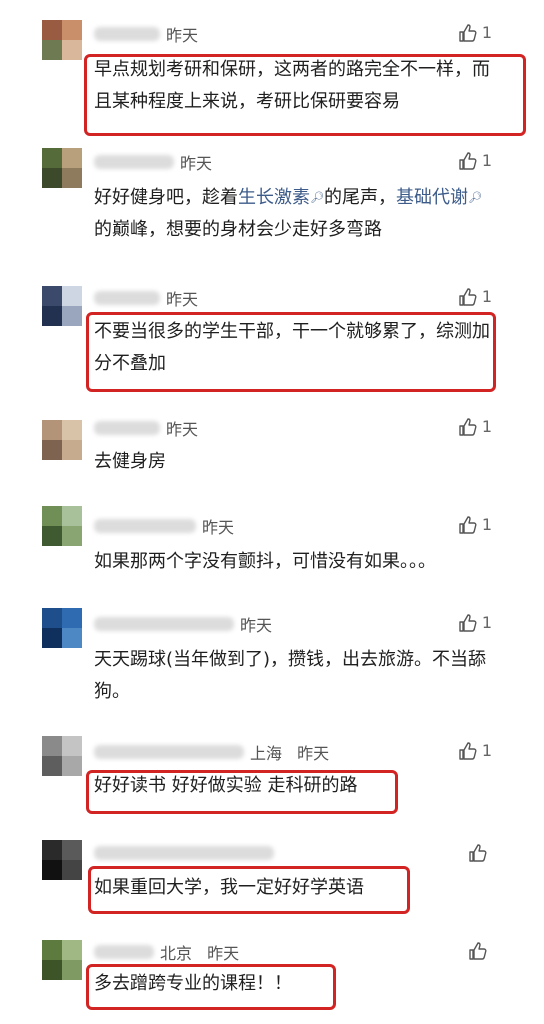 Image resolution: width=544 pixels, height=1024 pixels. What do you see at coordinates (292, 85) in the screenshot?
I see `comment-text: 早点规划考研和保研，这两者的路完全不一样，而且某种程度上来说，考研比保研要容易` at bounding box center [292, 85].